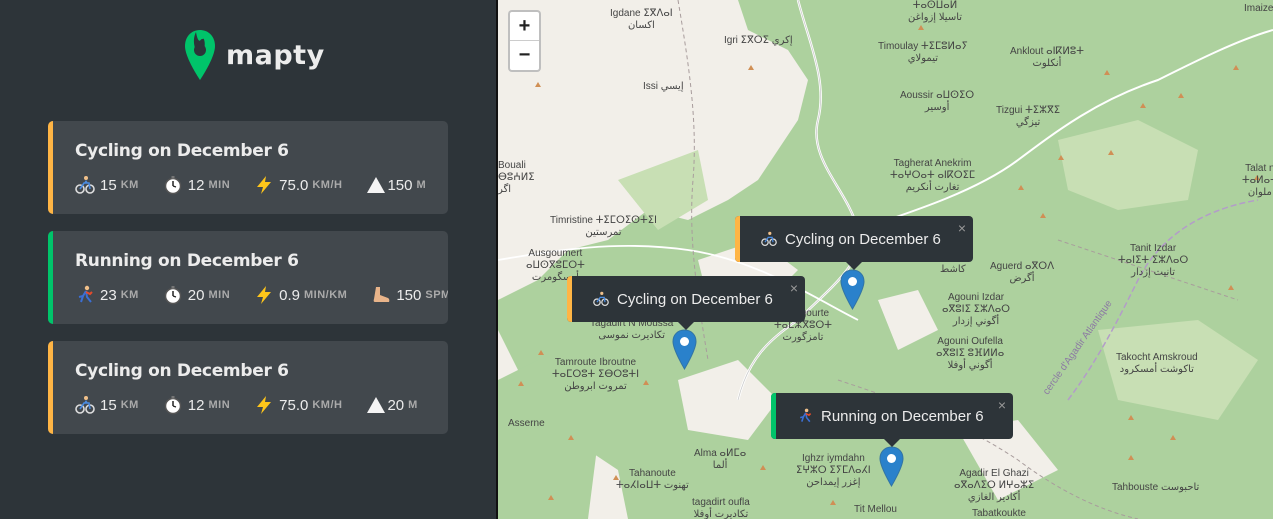 This screenshot has height=519, width=1273. Describe the element at coordinates (1047, 57) in the screenshot. I see `map-place-label: Anklout ⴰⵏⴽⵍⵓⵜ أنكلوت` at that location.